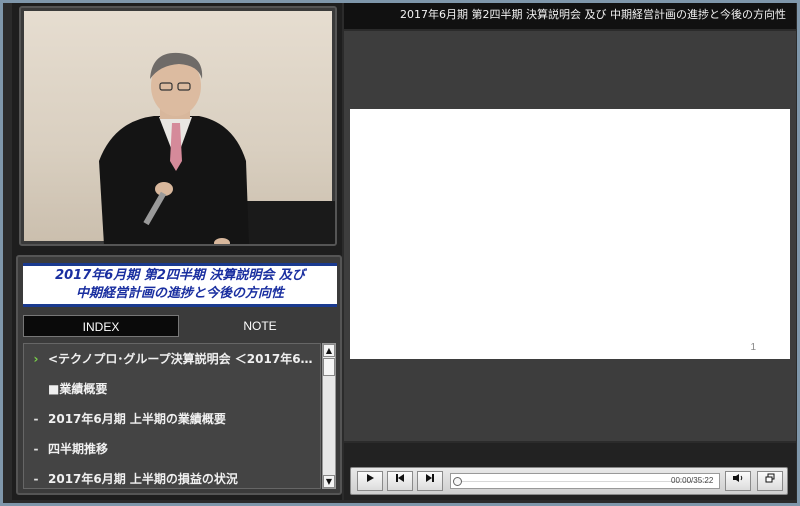 This screenshot has height=506, width=800. What do you see at coordinates (400, 481) in the screenshot?
I see `skip-back-icon` at bounding box center [400, 481].